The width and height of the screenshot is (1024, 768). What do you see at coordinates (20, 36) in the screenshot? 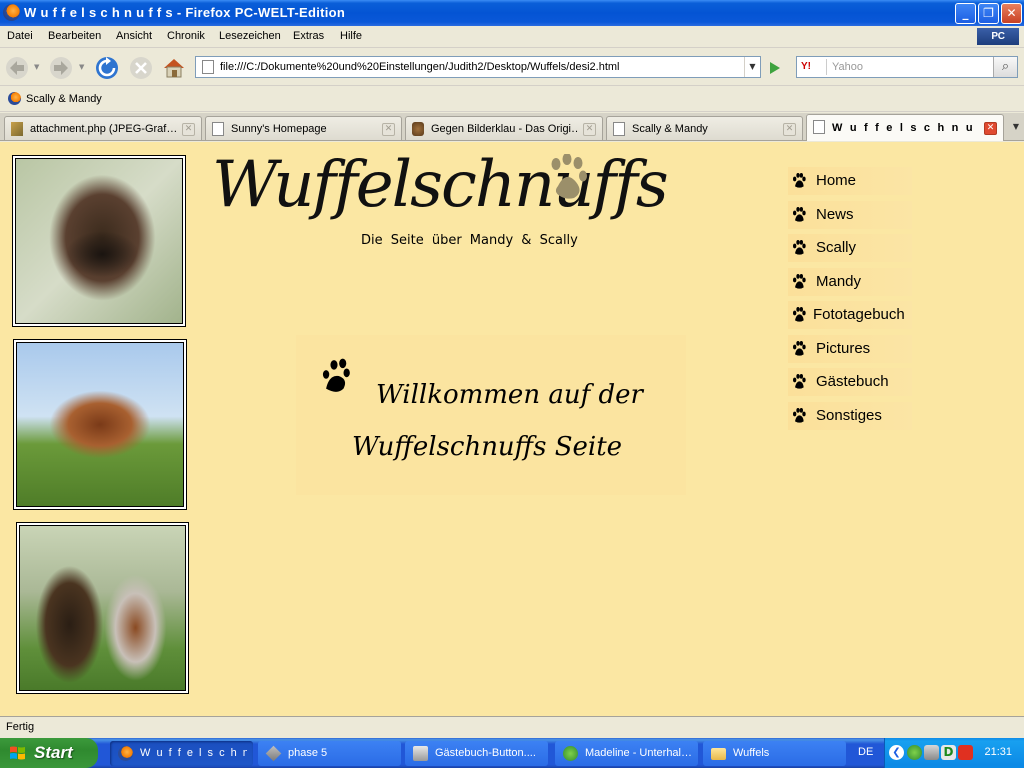
I see `menu-datei: Datei` at bounding box center [20, 36].